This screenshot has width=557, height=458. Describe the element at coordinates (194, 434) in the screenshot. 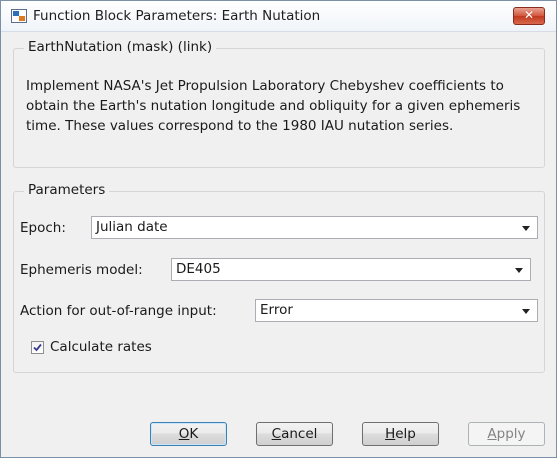

I see `ok-label-rest: K` at that location.